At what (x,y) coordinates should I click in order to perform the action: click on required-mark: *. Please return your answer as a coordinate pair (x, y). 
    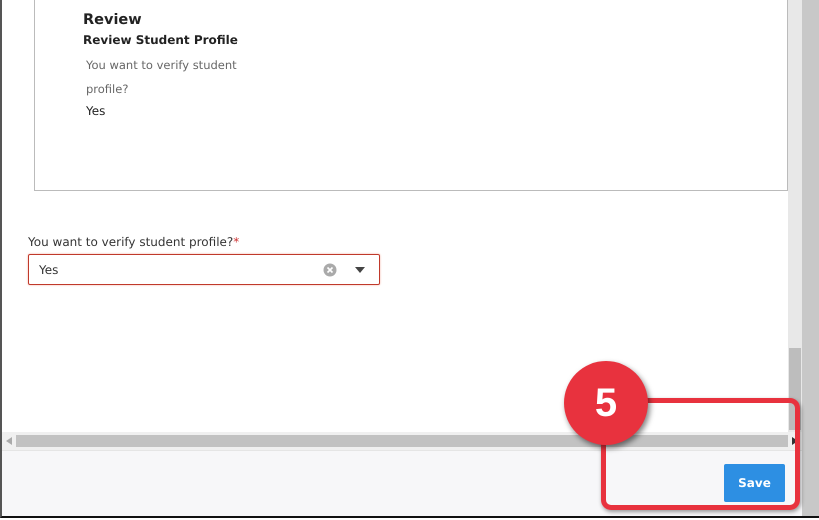
    Looking at the image, I should click on (236, 242).